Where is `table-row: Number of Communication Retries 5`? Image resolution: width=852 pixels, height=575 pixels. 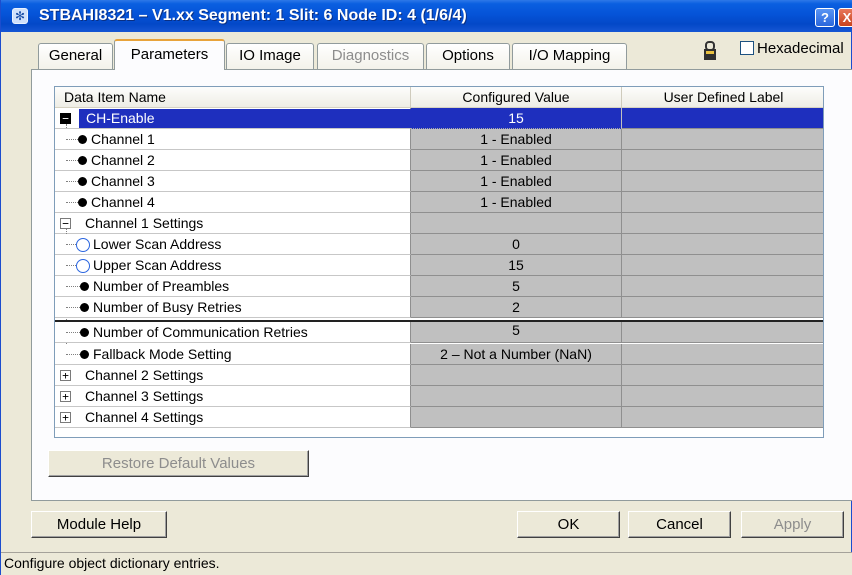 table-row: Number of Communication Retries 5 is located at coordinates (439, 331).